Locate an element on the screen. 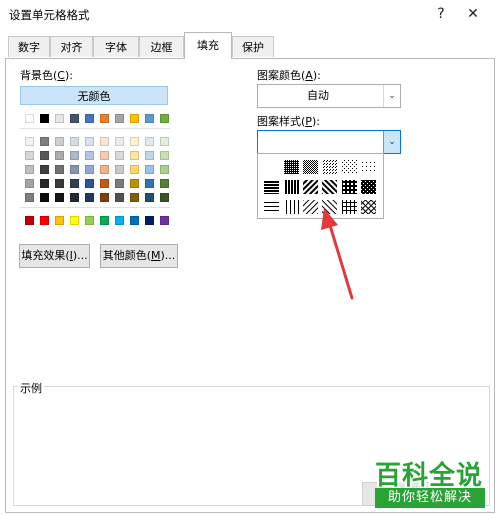 The width and height of the screenshot is (500, 515). tab-alignment: 对齐 is located at coordinates (71, 46).